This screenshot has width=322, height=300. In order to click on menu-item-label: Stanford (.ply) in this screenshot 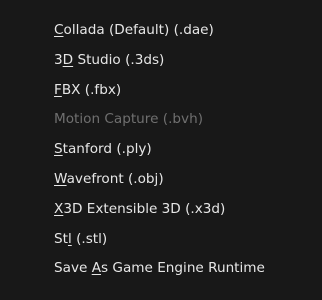, I will do `click(103, 149)`.